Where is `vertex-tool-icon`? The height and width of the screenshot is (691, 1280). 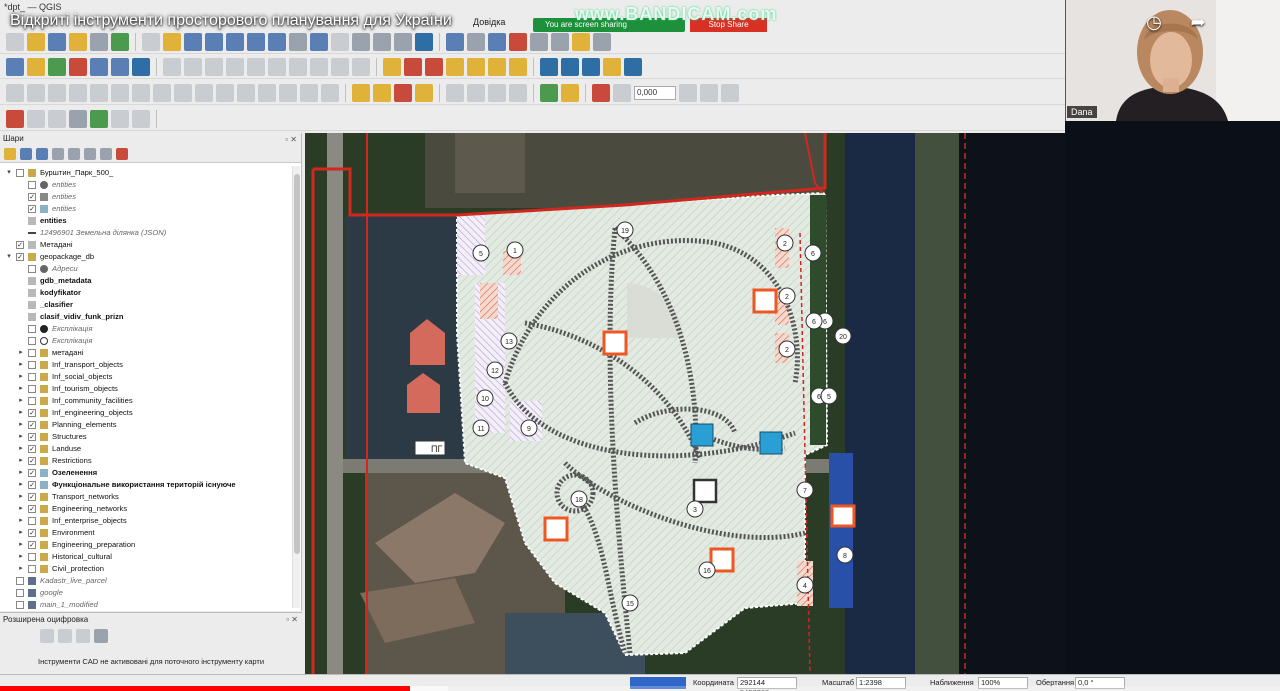
vertex-tool-icon is located at coordinates (235, 66).